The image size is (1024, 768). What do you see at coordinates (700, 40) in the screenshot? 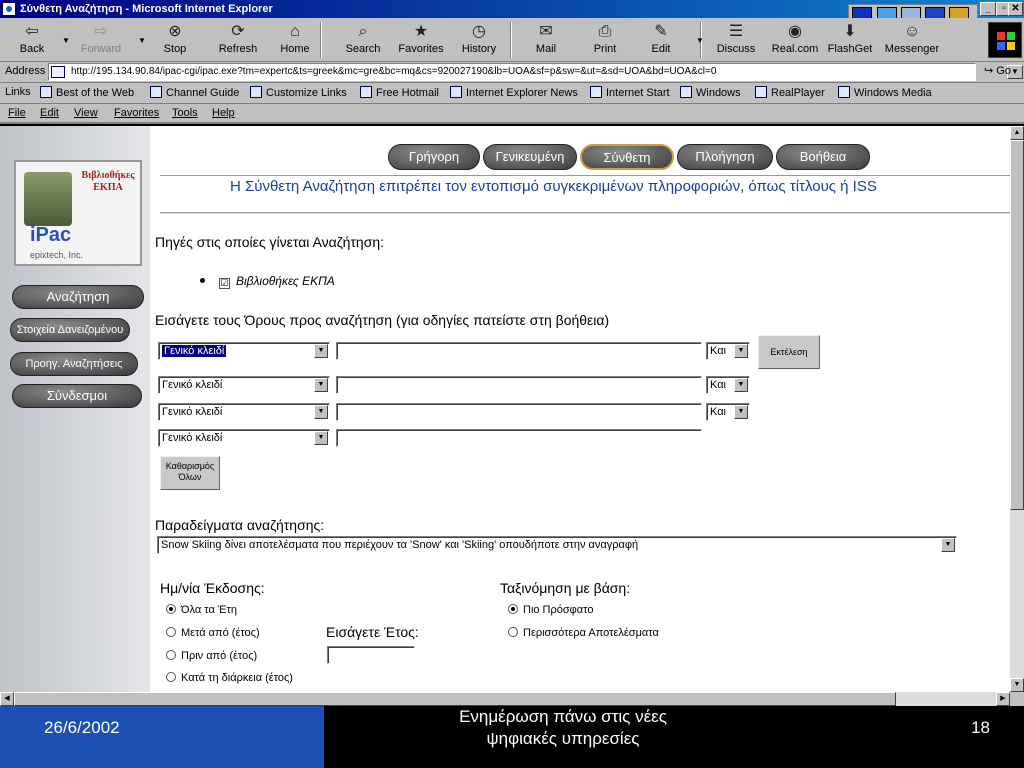
I see `edit-dropdown-icon: ▼` at bounding box center [700, 40].